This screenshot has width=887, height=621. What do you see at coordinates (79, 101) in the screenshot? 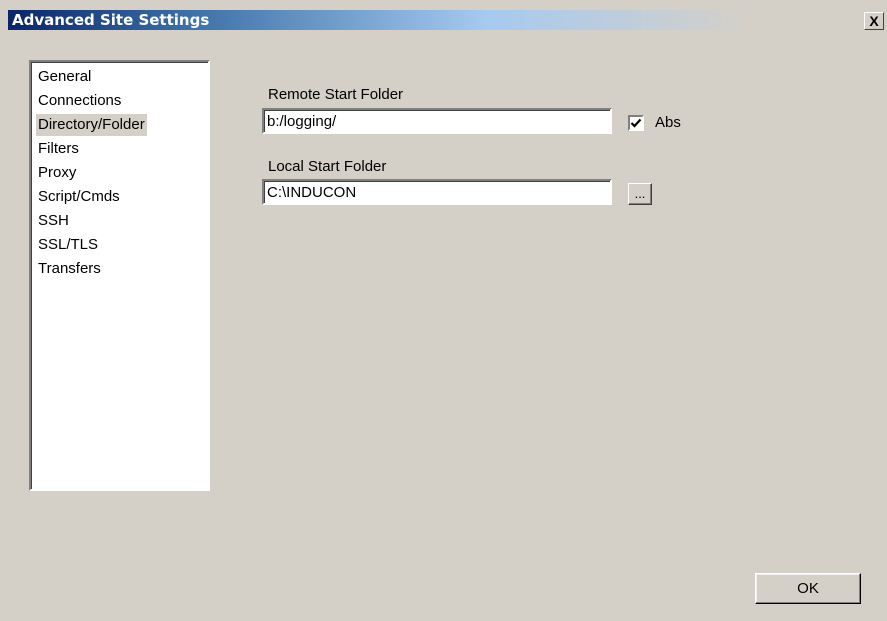
I see `nav-item-connections: Connections` at bounding box center [79, 101].